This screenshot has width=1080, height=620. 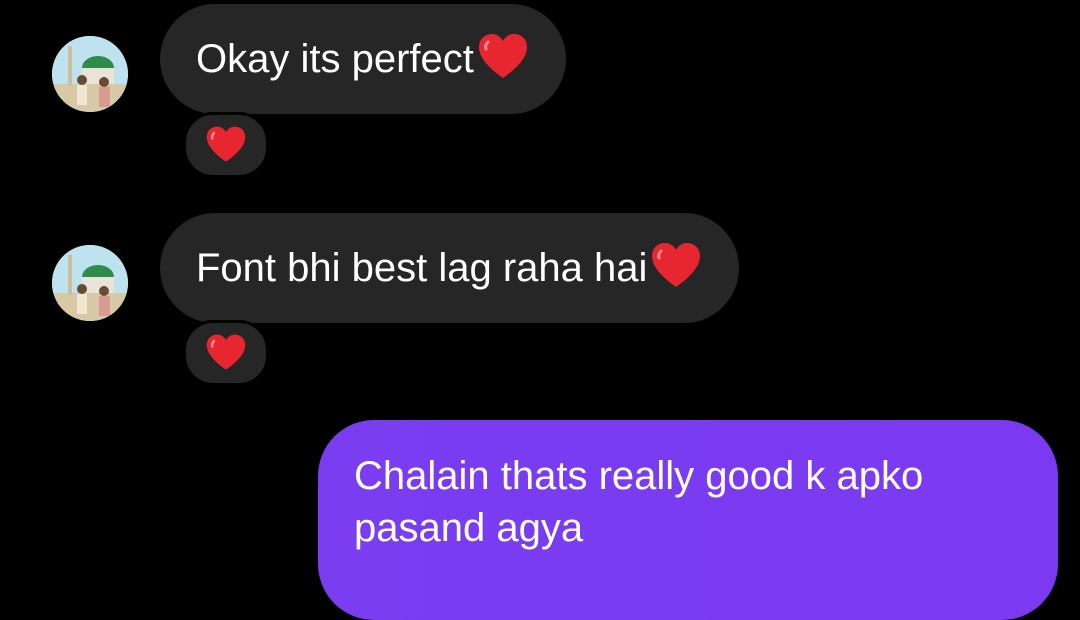 What do you see at coordinates (422, 267) in the screenshot?
I see `message-text: Font bhi best lag raha hai` at bounding box center [422, 267].